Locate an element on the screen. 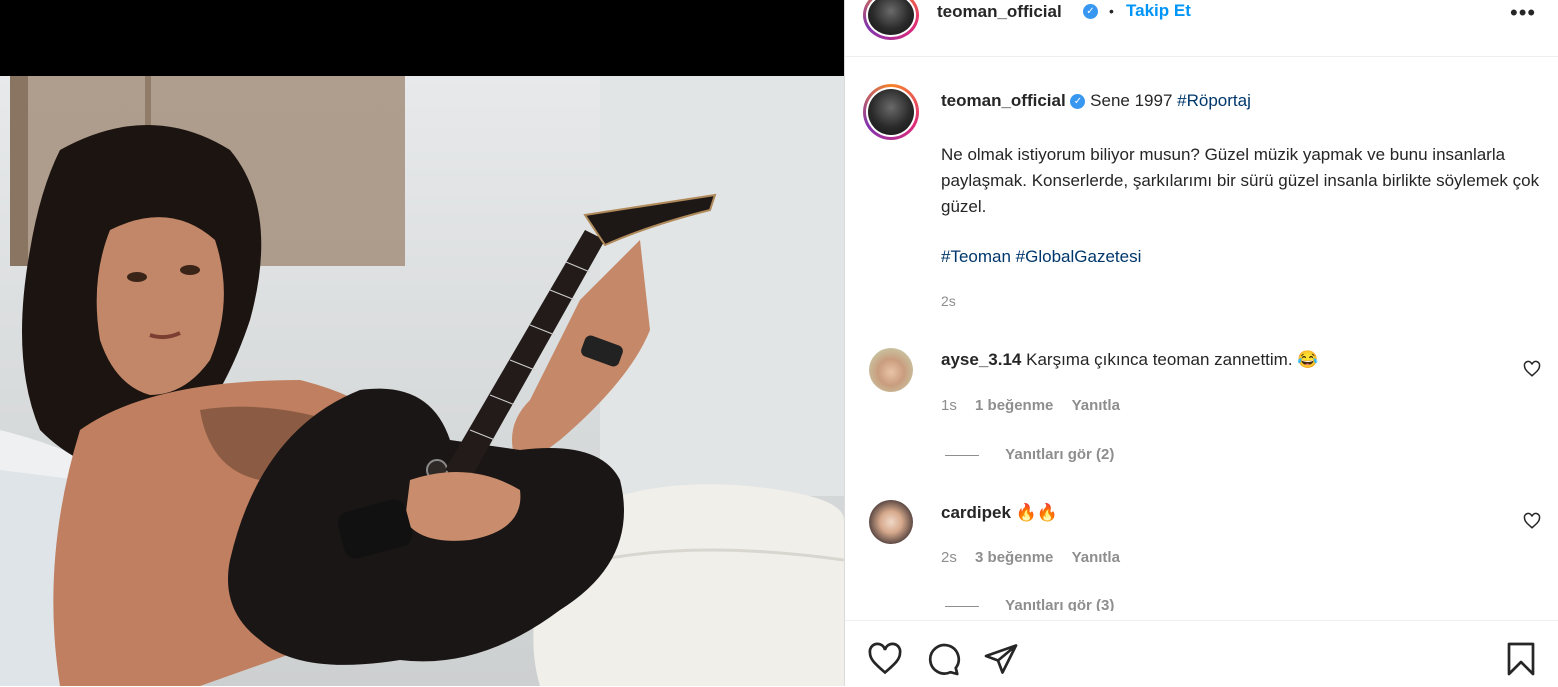 The image size is (1558, 687). comment-meta: 2s 3 beğenme Yanıtla is located at coordinates (1030, 557).